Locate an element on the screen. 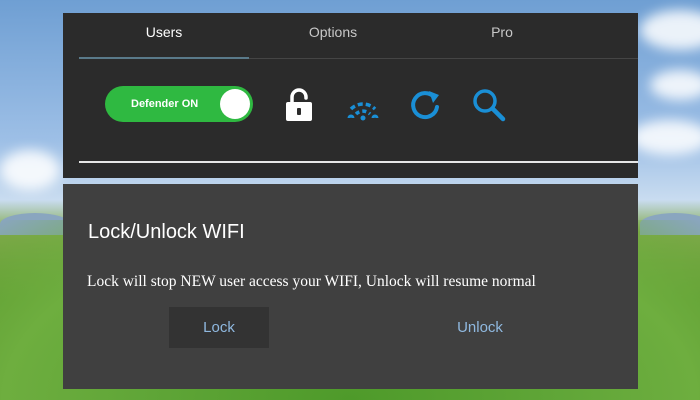  tab-bar: Users Options Pro is located at coordinates (350, 36).